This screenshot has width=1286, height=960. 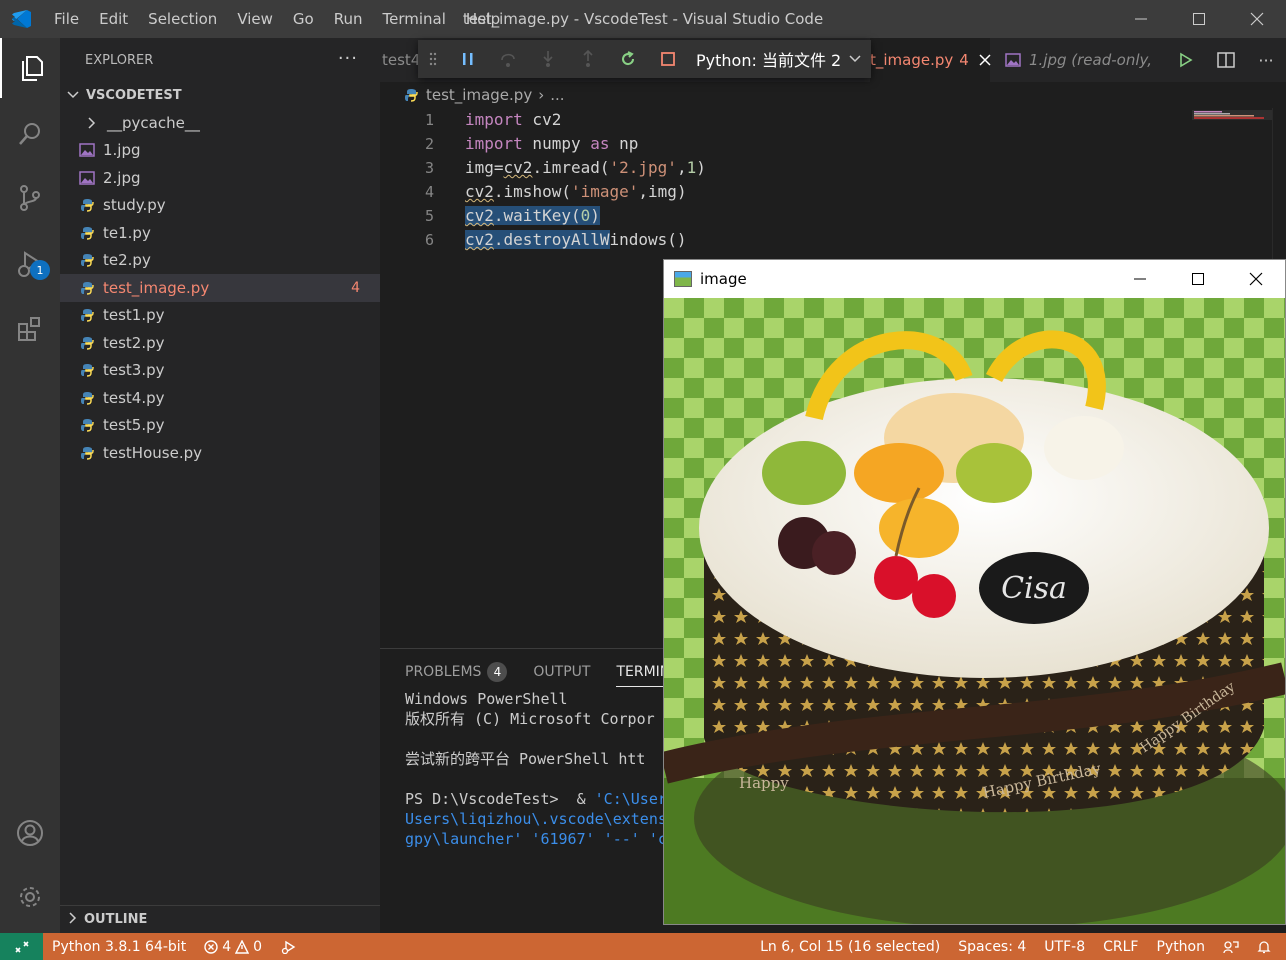 I want to click on tab-test4: test4, so click(x=400, y=60).